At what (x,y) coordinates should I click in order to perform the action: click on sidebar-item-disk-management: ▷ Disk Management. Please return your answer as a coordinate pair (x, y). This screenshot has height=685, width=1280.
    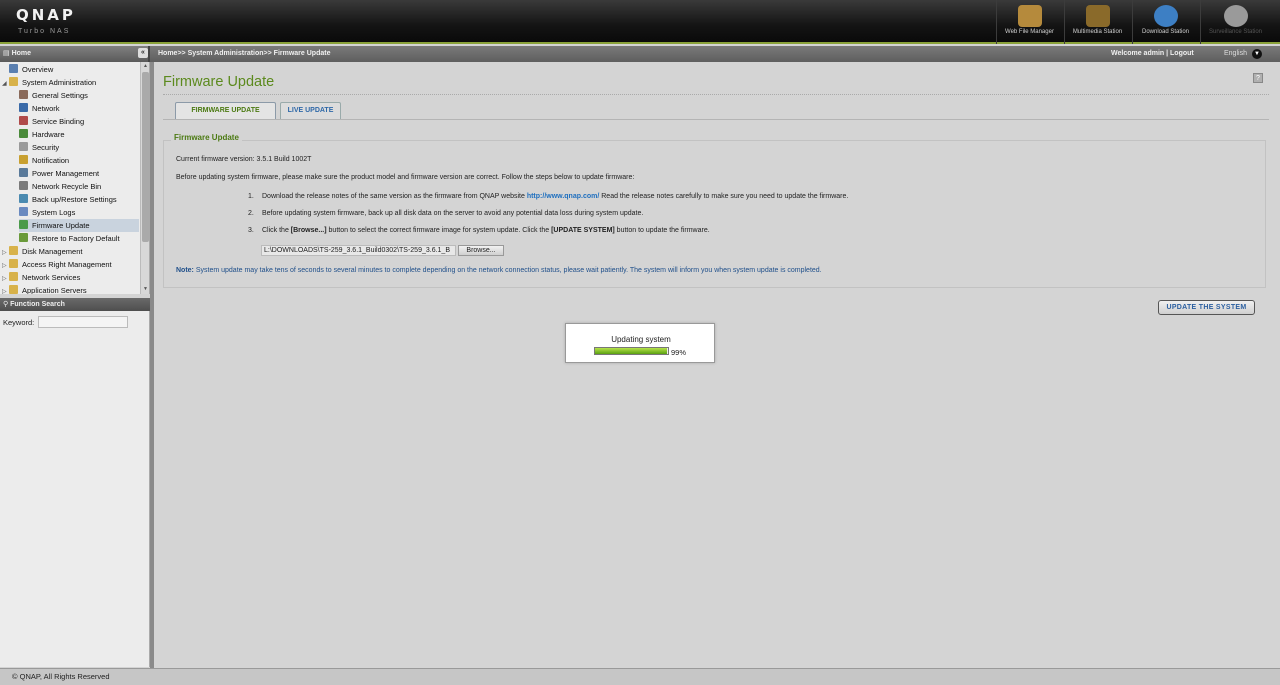
    Looking at the image, I should click on (70, 251).